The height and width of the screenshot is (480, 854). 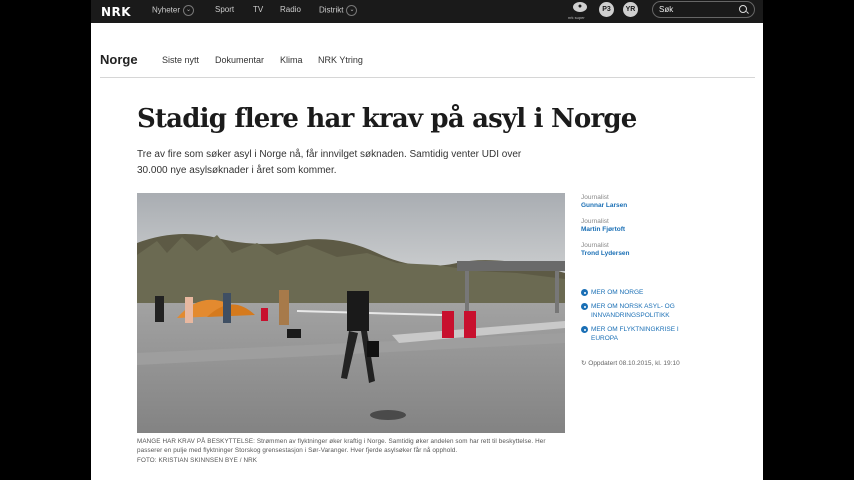 I want to click on nav-distrikt: Distrikt ⌄, so click(x=338, y=10).